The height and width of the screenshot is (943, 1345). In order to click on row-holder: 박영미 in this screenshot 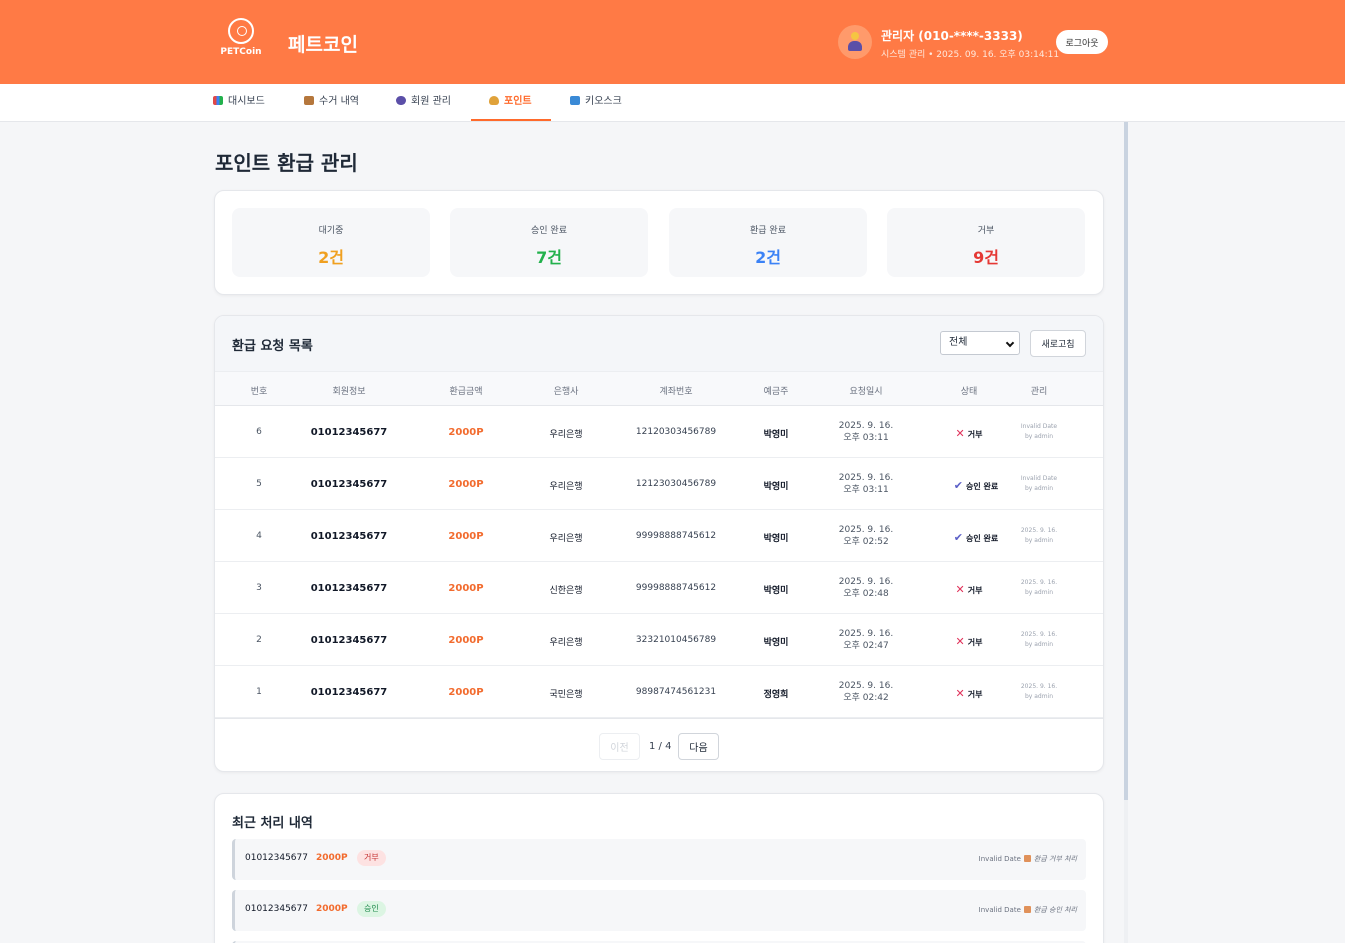, I will do `click(776, 487)`.